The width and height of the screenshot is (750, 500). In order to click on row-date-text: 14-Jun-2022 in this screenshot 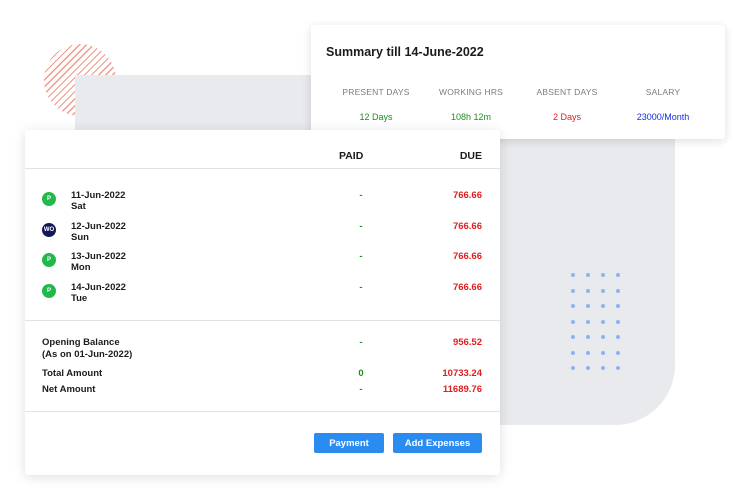, I will do `click(98, 287)`.